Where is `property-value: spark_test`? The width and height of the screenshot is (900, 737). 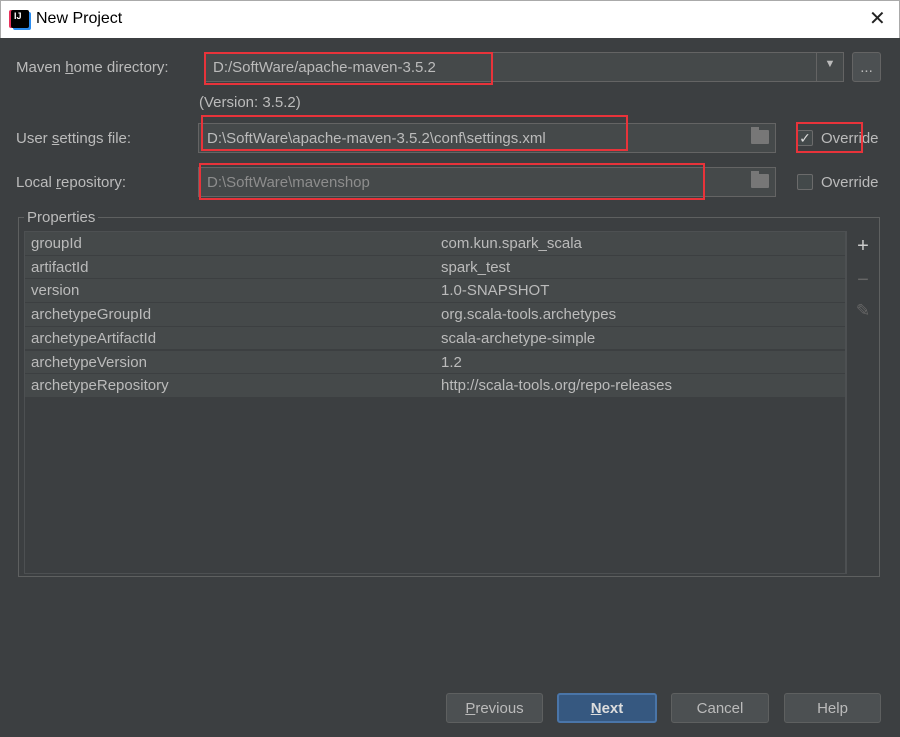 property-value: spark_test is located at coordinates (475, 267).